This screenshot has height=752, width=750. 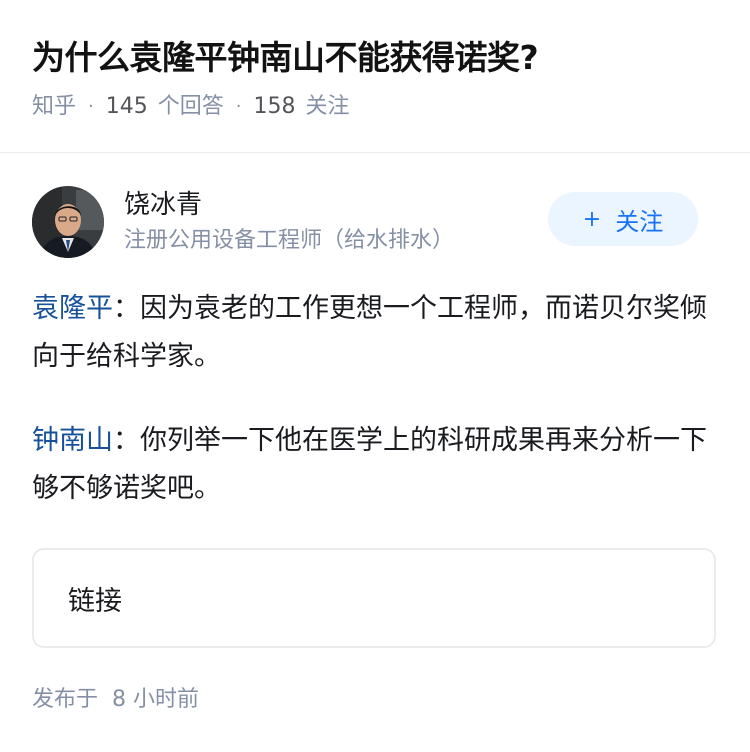 I want to click on author-headline: 注册公用设备工程师（给水排水）, so click(x=289, y=240).